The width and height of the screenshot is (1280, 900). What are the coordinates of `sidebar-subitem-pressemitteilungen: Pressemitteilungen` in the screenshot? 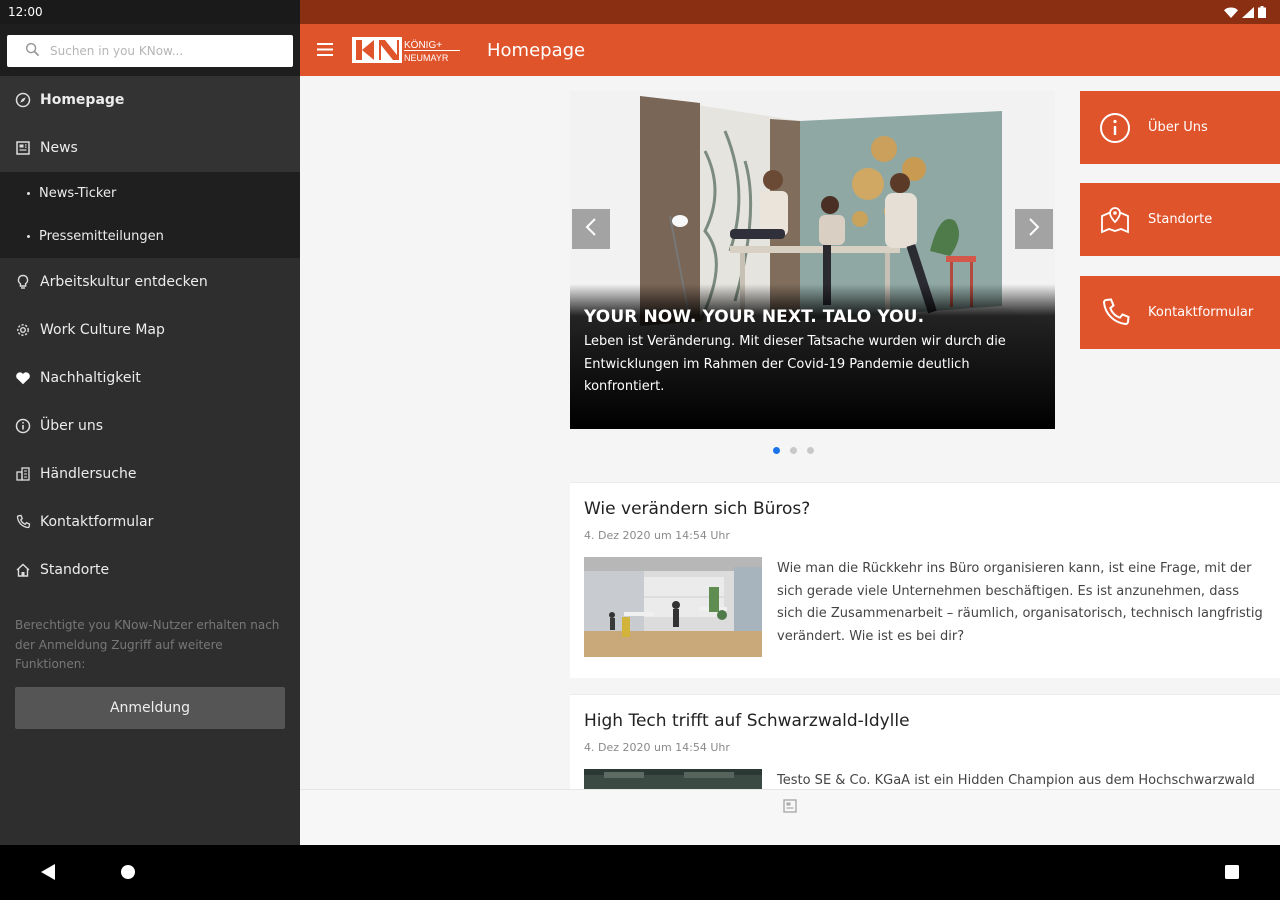 It's located at (150, 236).